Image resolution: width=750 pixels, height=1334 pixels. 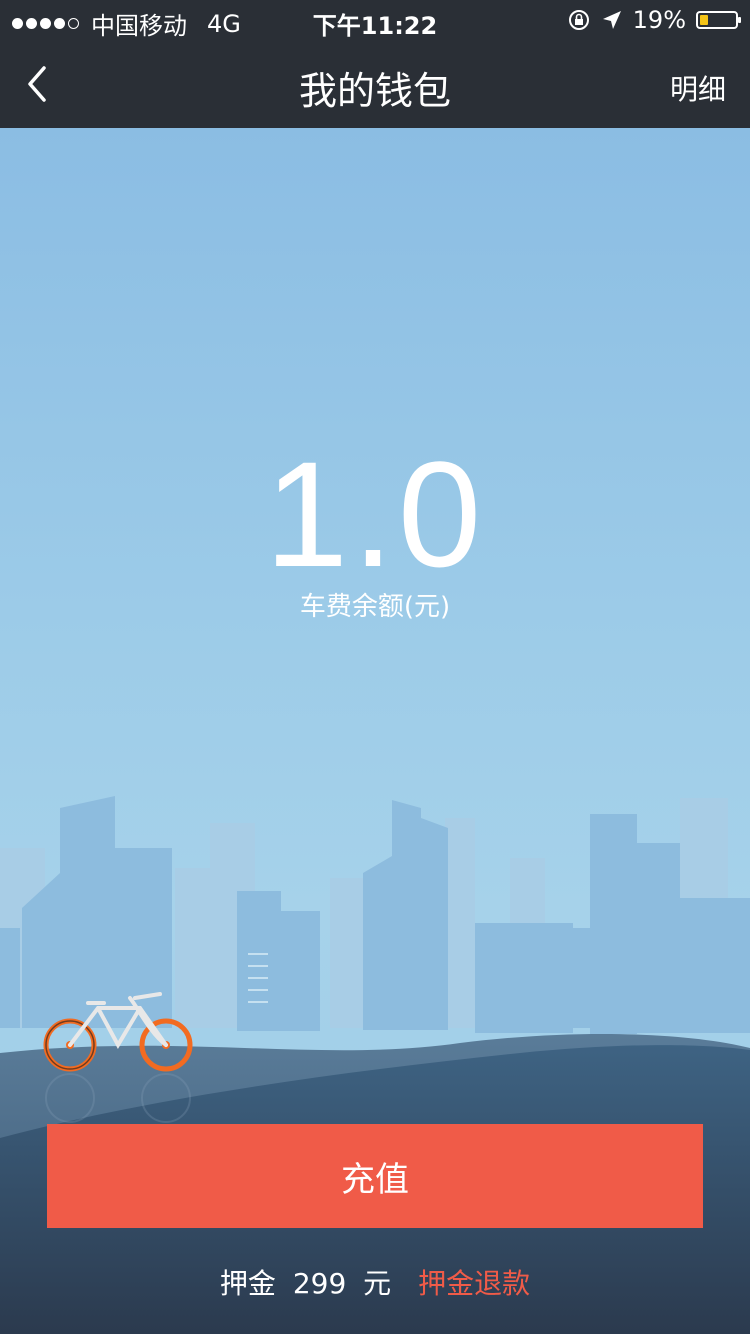 I want to click on deposit-row: 押金 299 元 押金退款, so click(x=375, y=1282).